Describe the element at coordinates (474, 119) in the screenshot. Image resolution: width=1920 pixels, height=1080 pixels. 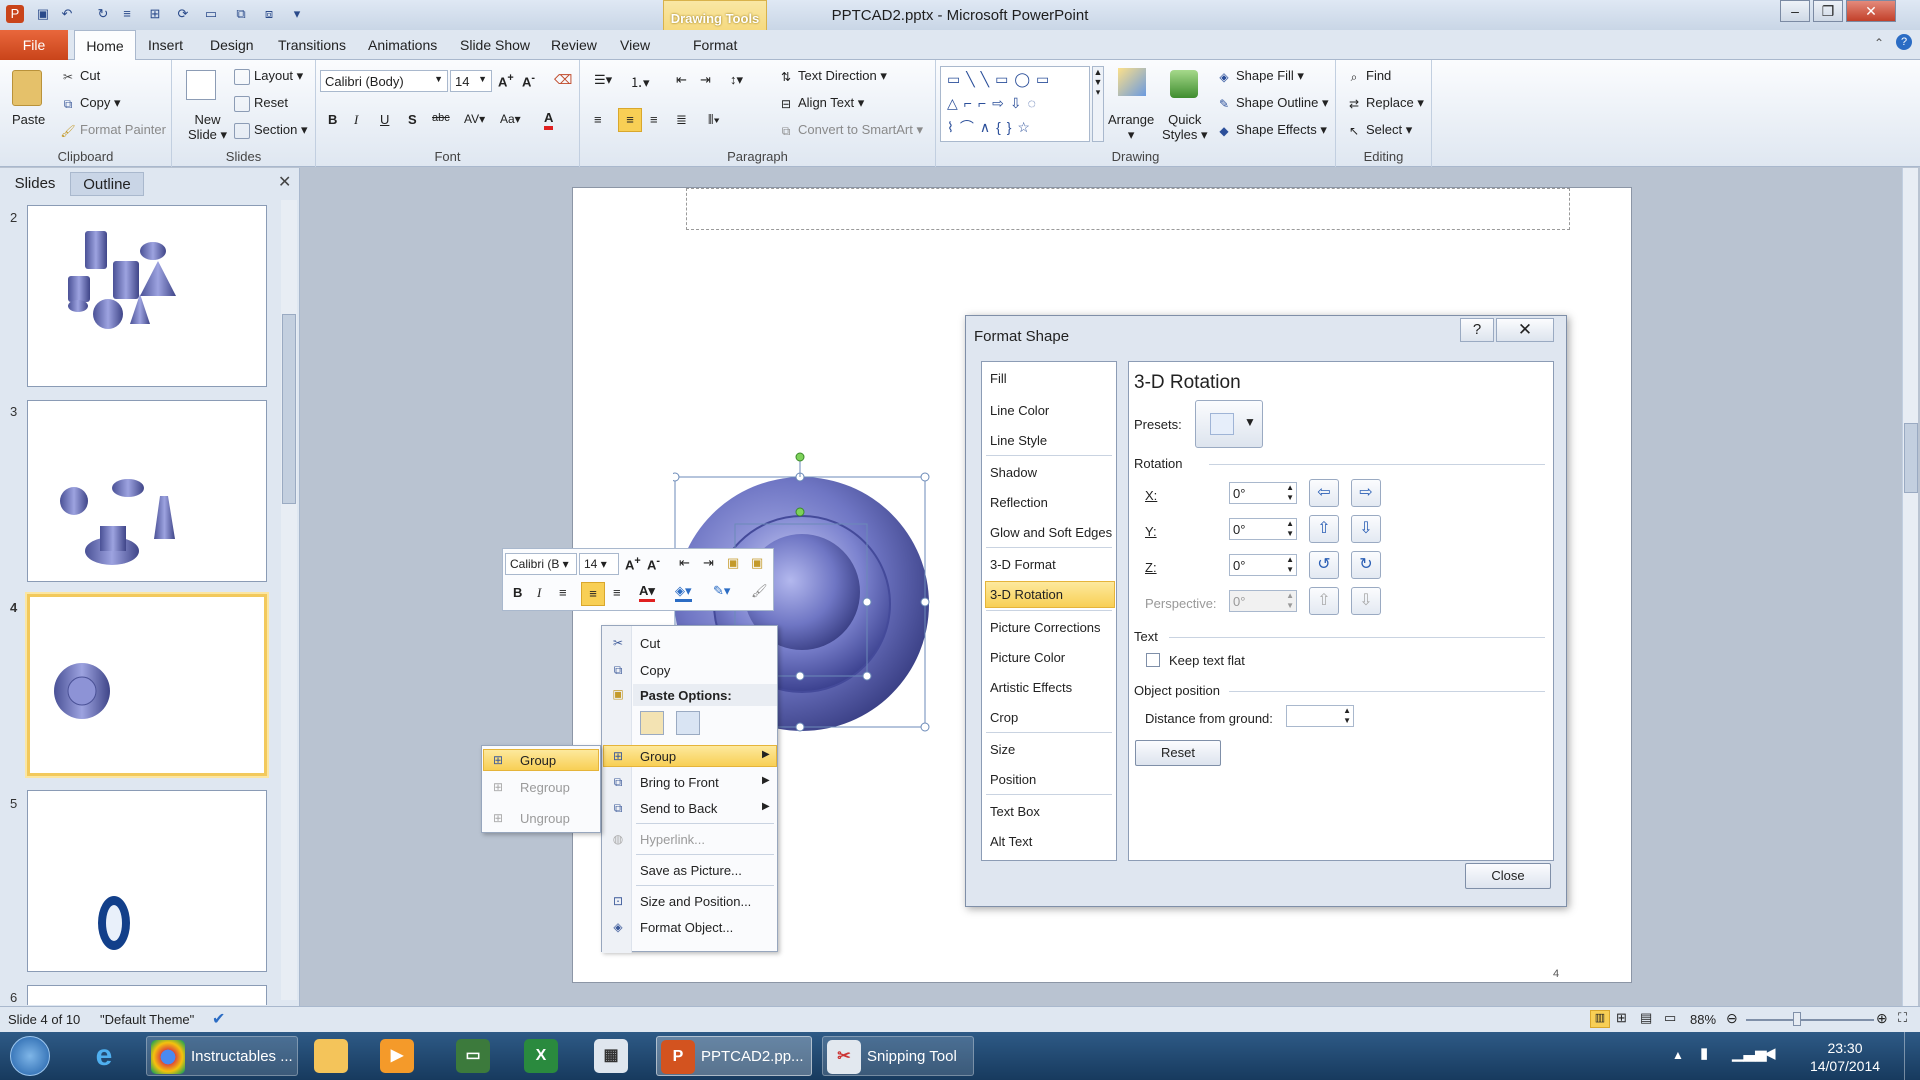
I see `char-spacing-icon: AV▾` at that location.